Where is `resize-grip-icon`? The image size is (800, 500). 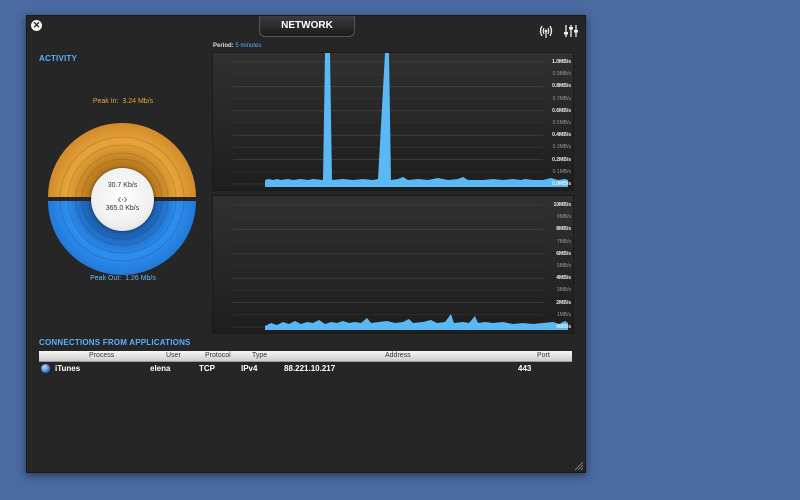 resize-grip-icon is located at coordinates (579, 466).